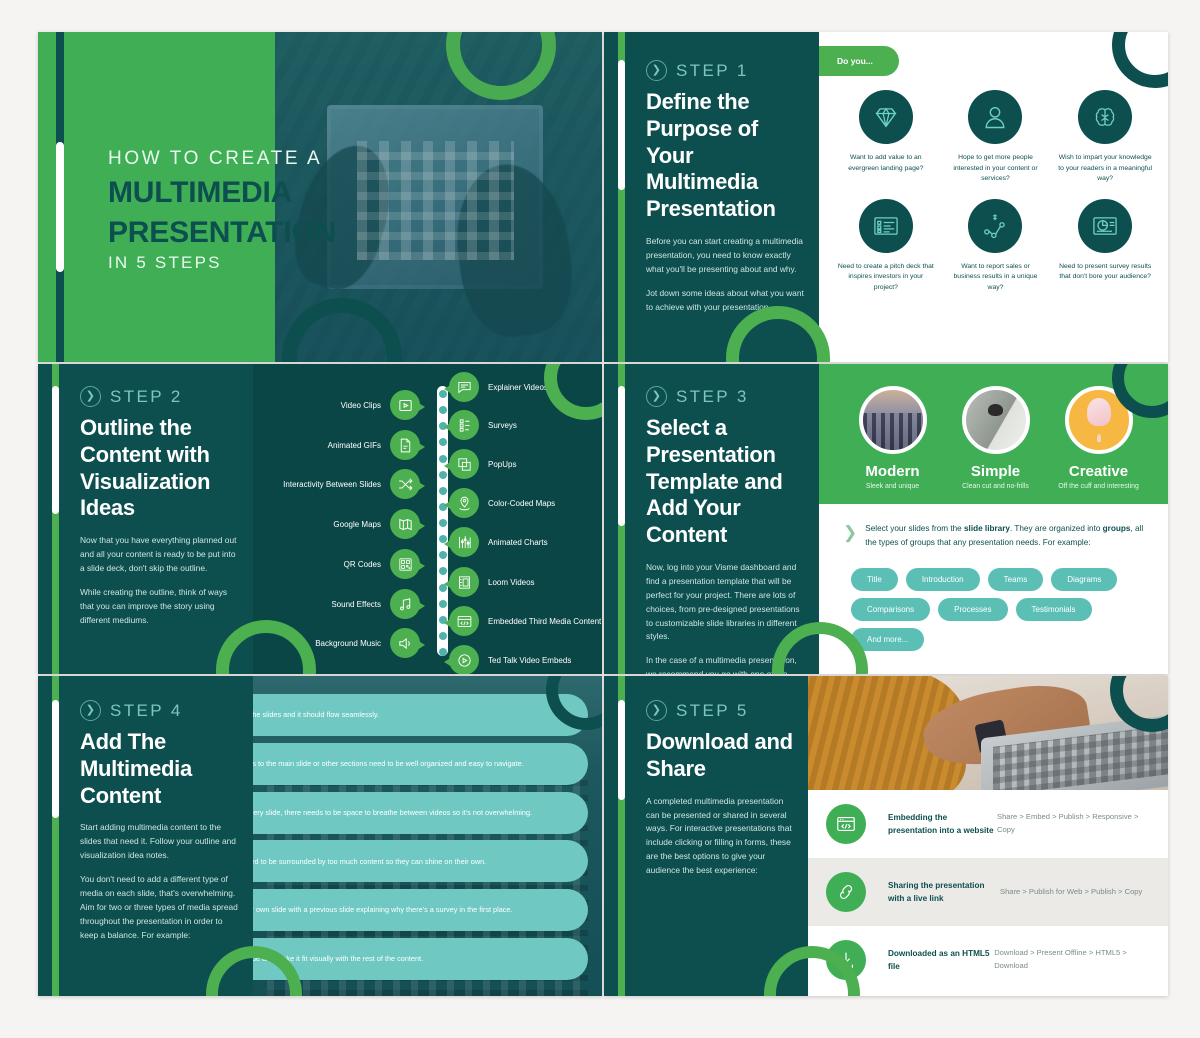 Image resolution: width=1200 pixels, height=1038 pixels. I want to click on idea-label: QR Codes, so click(362, 564).